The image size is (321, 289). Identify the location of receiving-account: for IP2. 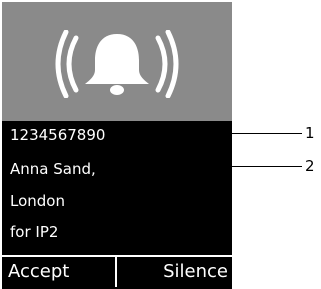
(34, 232).